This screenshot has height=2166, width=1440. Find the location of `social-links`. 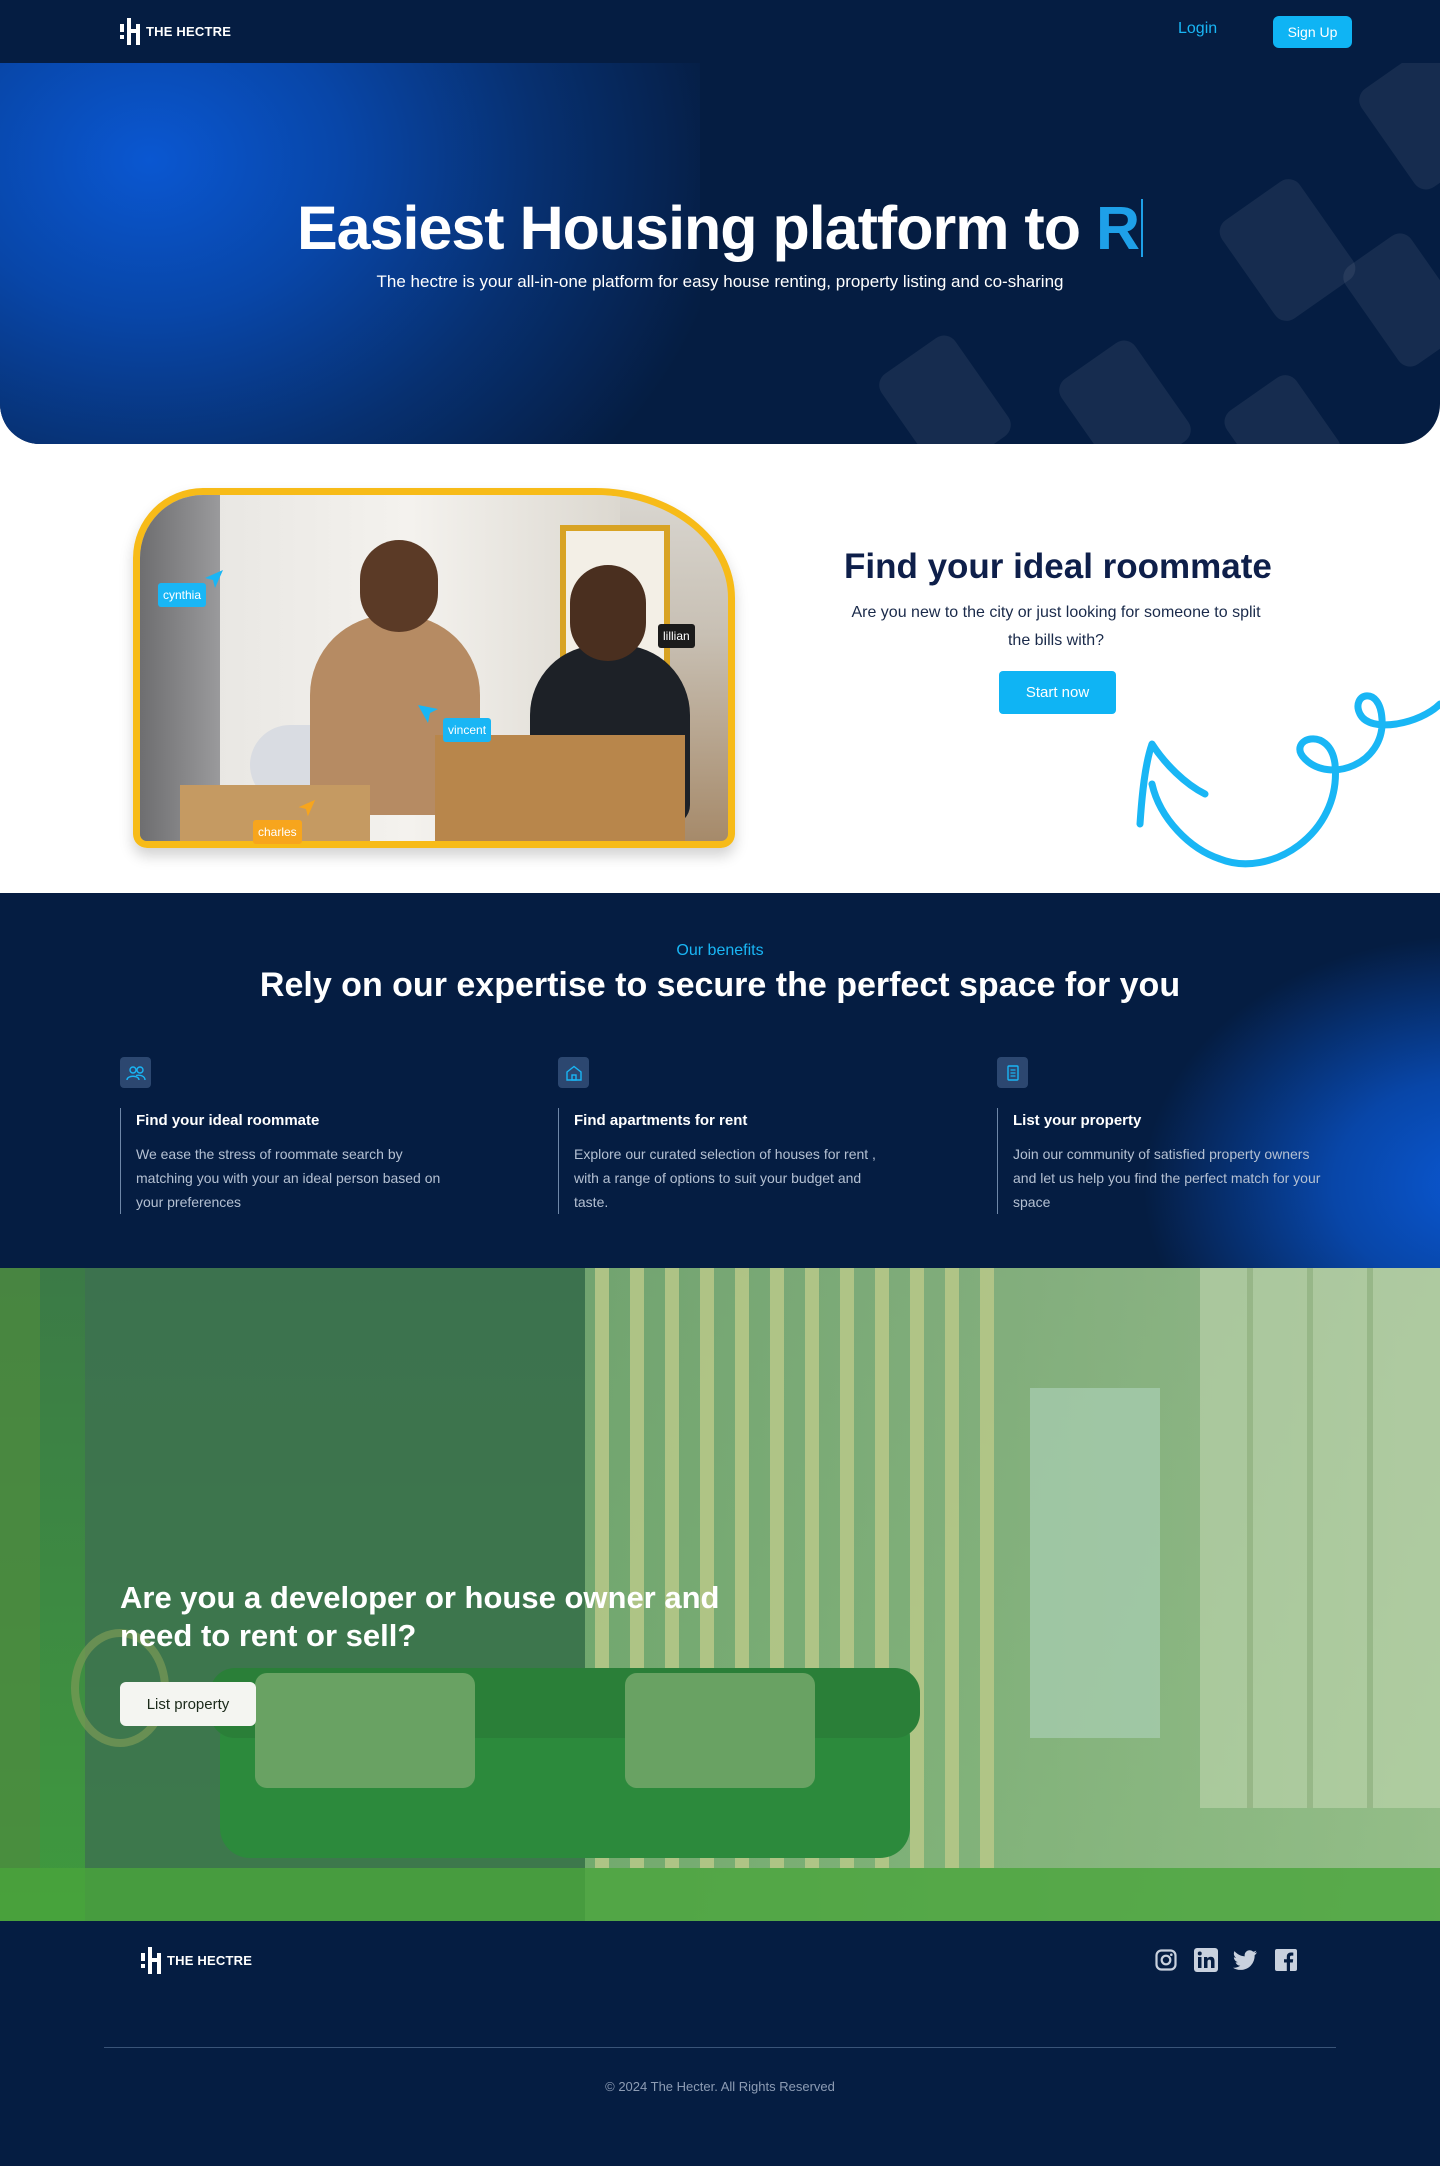

social-links is located at coordinates (1225, 1959).